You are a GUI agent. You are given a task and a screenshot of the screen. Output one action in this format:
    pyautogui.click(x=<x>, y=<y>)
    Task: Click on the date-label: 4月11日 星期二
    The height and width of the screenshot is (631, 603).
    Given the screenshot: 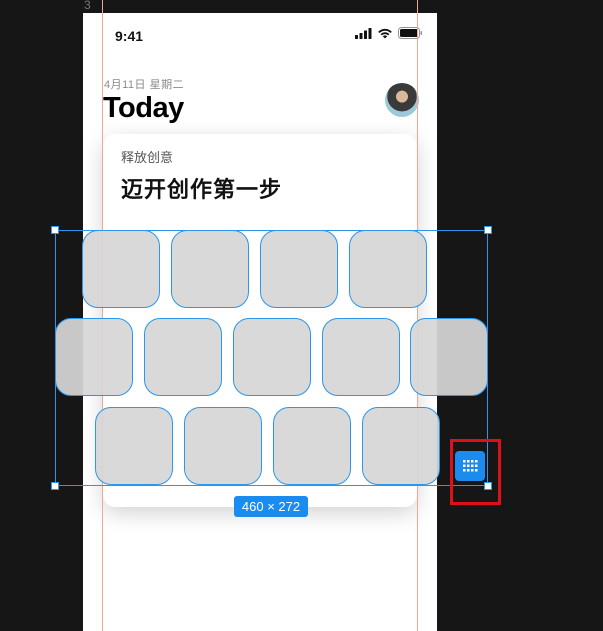 What is the action you would take?
    pyautogui.click(x=144, y=85)
    